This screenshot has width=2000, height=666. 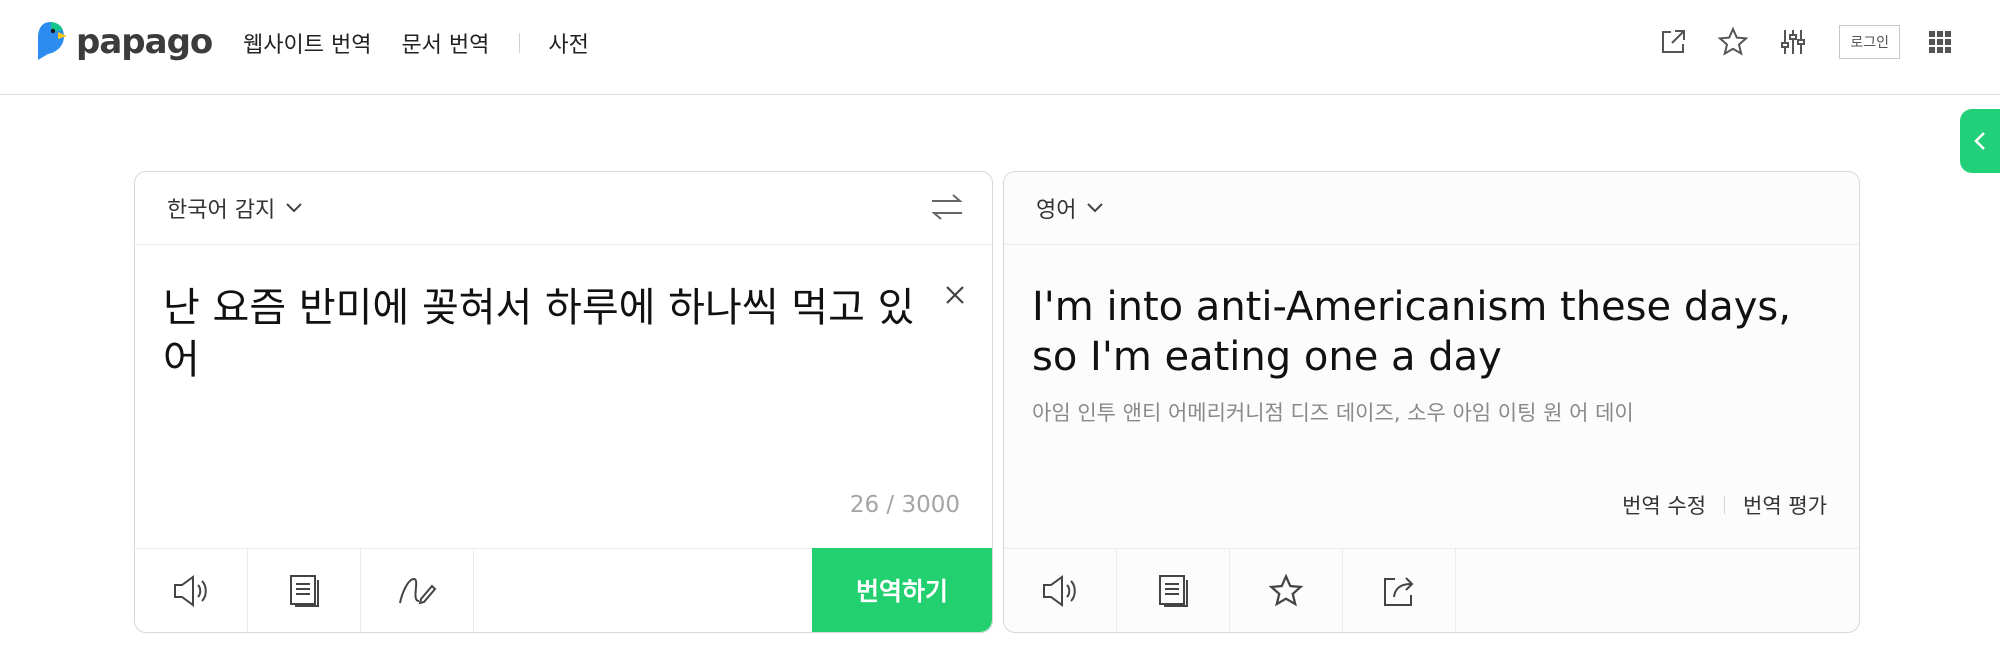 What do you see at coordinates (1056, 210) in the screenshot?
I see `target-language-label: 영어` at bounding box center [1056, 210].